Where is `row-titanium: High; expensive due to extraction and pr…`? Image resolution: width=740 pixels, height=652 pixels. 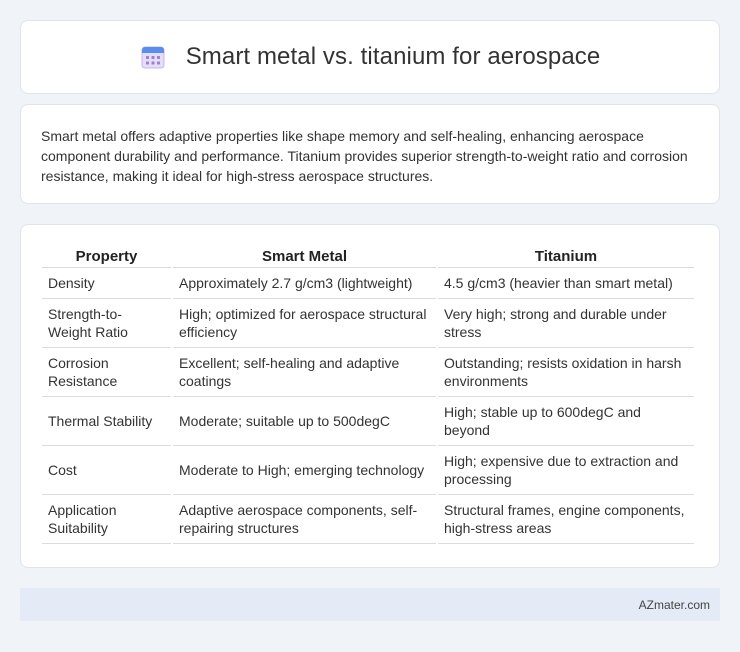 row-titanium: High; expensive due to extraction and pr… is located at coordinates (566, 470).